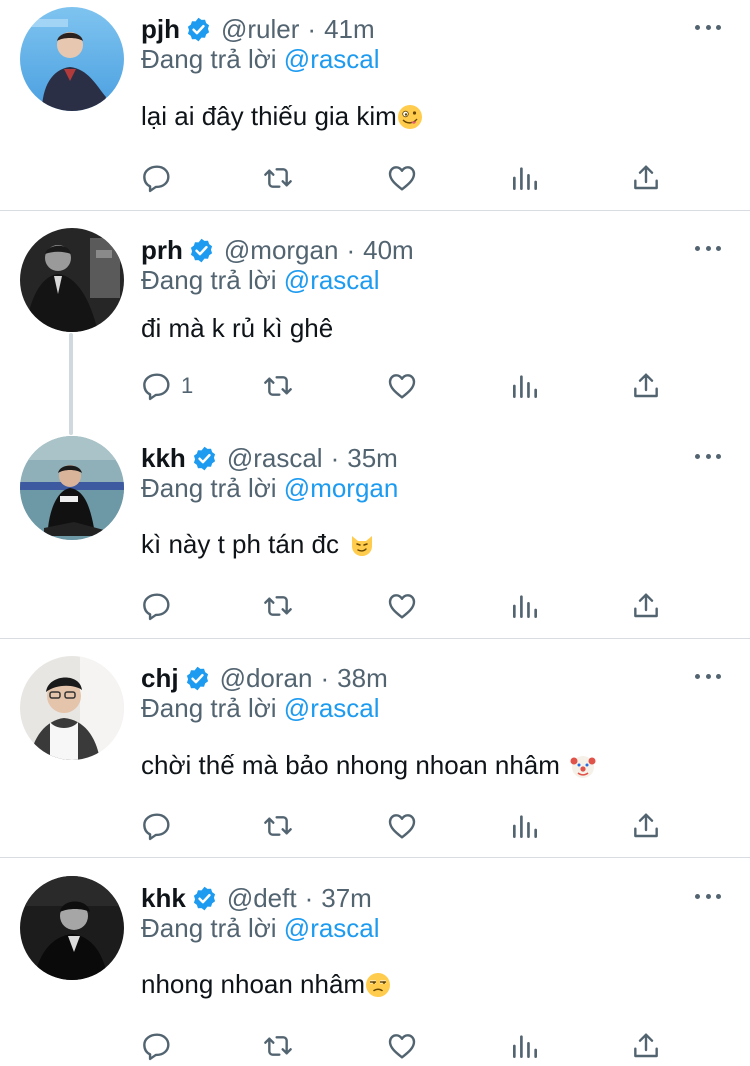 The height and width of the screenshot is (1066, 750). What do you see at coordinates (266, 678) in the screenshot?
I see `username: @doran` at bounding box center [266, 678].